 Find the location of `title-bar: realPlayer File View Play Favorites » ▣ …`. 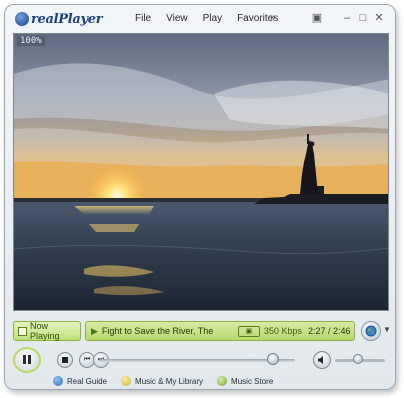

title-bar: realPlayer File View Play Favorites » ▣ … is located at coordinates (200, 19).